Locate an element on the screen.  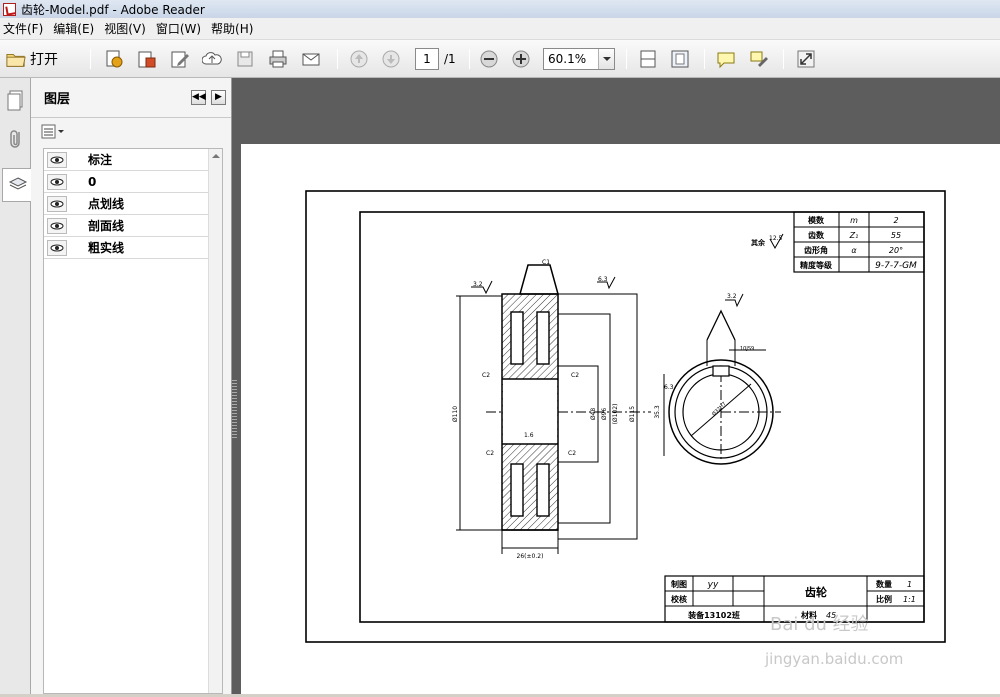
fullscreen-button is located at coordinates (806, 59).